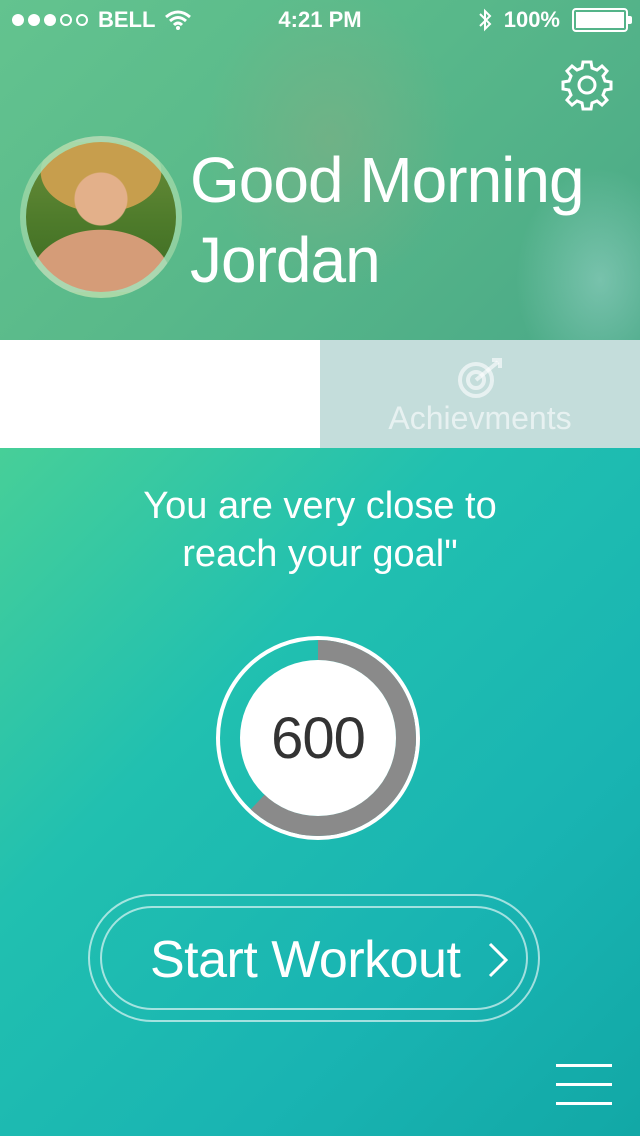 Image resolution: width=640 pixels, height=1136 pixels. What do you see at coordinates (320, 530) in the screenshot?
I see `motivation-message: You are very close to reach your goal"` at bounding box center [320, 530].